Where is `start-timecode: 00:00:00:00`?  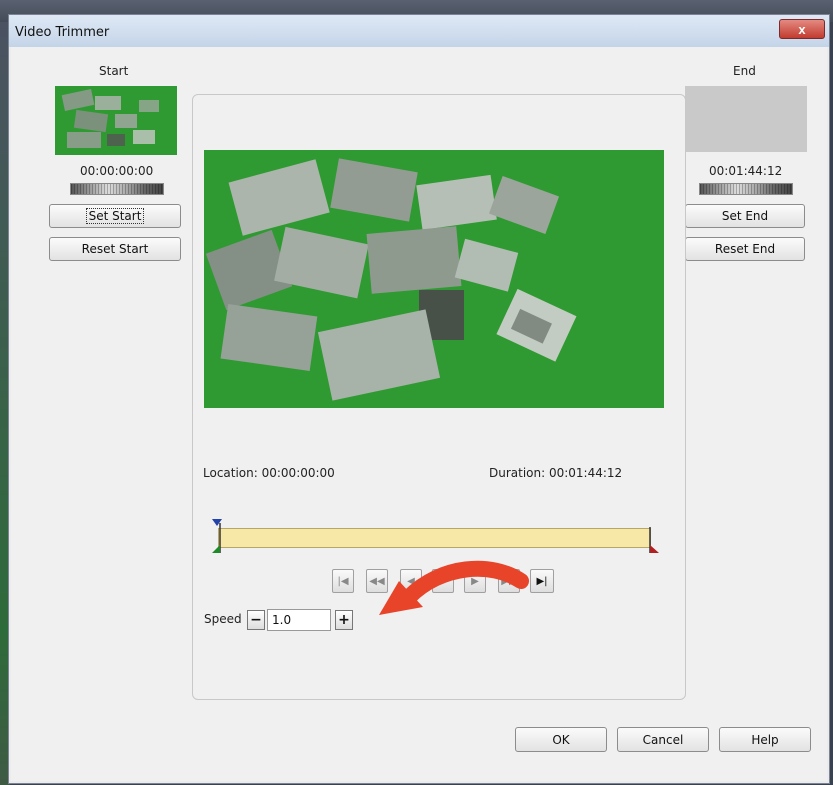
start-timecode: 00:00:00:00 is located at coordinates (117, 171).